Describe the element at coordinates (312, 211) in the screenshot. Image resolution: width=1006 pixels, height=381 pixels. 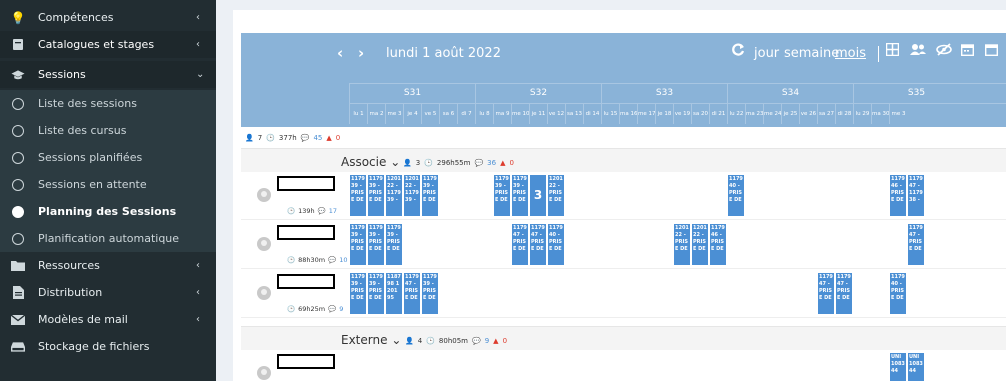
I see `row-meta: 🕒 139h 💬 17` at that location.